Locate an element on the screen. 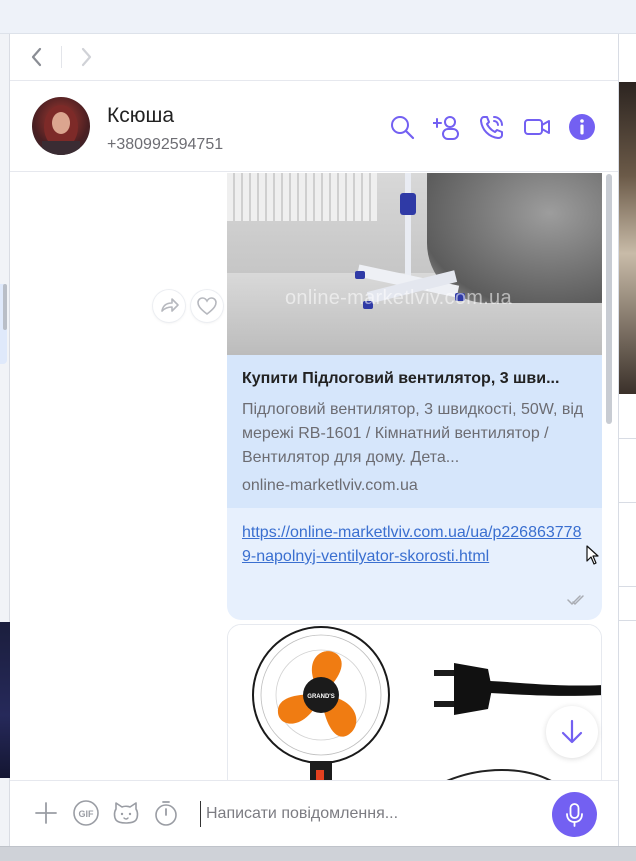  fan-pole is located at coordinates (408, 228).